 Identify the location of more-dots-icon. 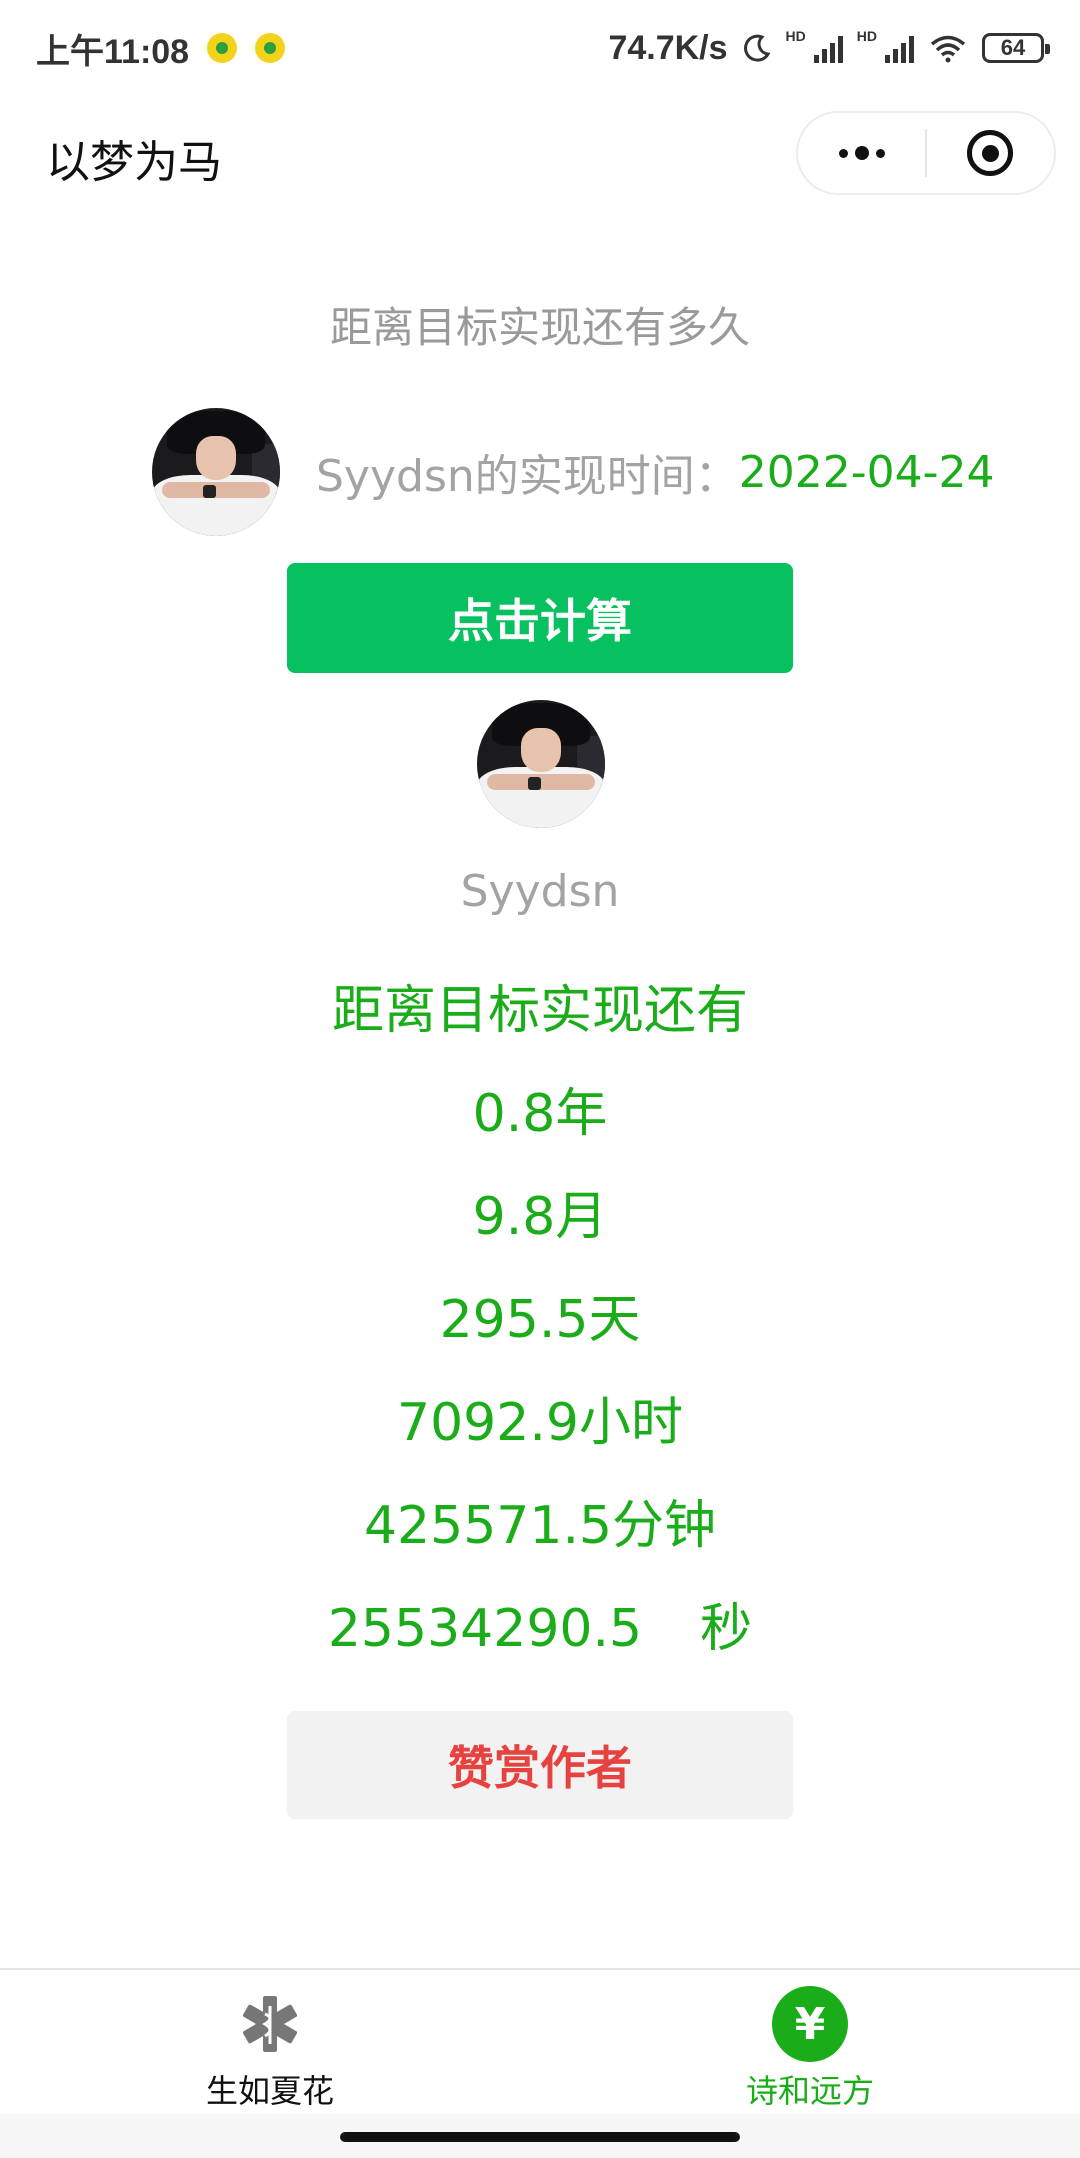
(861, 153).